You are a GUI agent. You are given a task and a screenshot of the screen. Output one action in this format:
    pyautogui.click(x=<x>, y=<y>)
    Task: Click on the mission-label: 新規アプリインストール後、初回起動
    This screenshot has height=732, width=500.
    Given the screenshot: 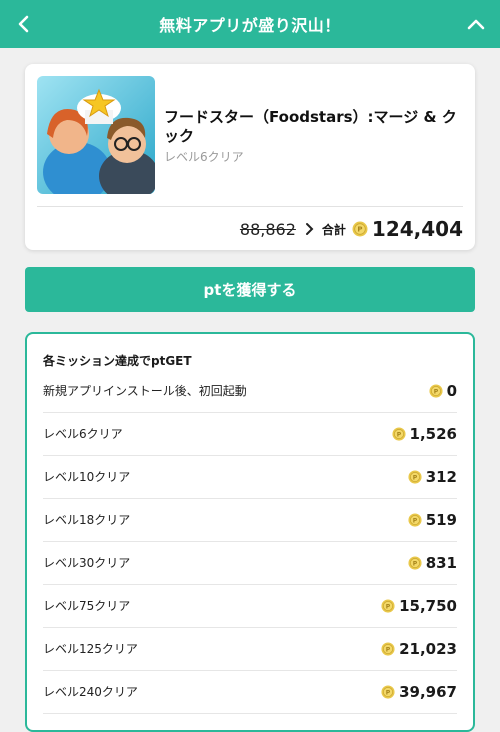 What is the action you would take?
    pyautogui.click(x=145, y=391)
    